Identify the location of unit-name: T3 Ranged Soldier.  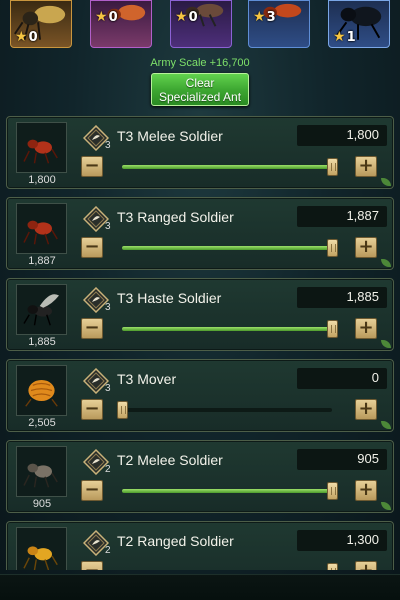
(175, 217).